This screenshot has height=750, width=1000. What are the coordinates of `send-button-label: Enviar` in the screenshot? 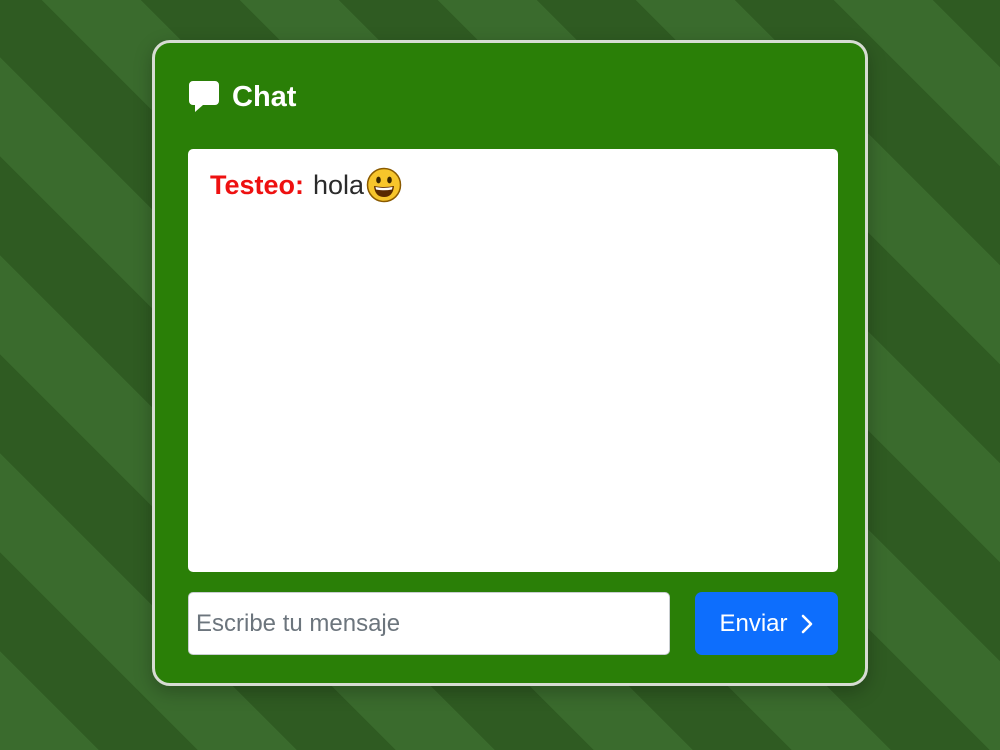 It's located at (753, 623).